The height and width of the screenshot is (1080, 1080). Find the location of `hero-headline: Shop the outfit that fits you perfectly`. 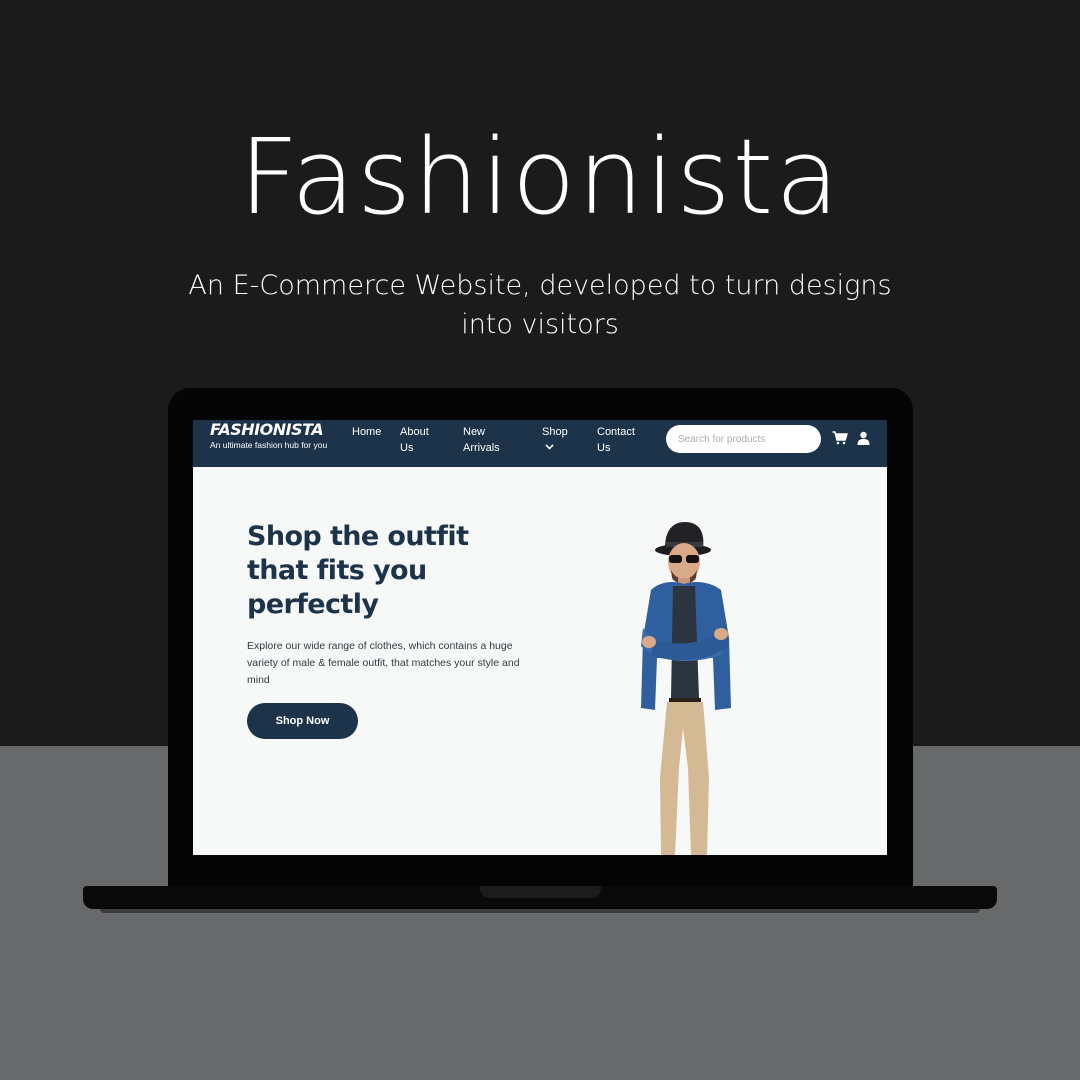

hero-headline: Shop the outfit that fits you perfectly is located at coordinates (358, 570).